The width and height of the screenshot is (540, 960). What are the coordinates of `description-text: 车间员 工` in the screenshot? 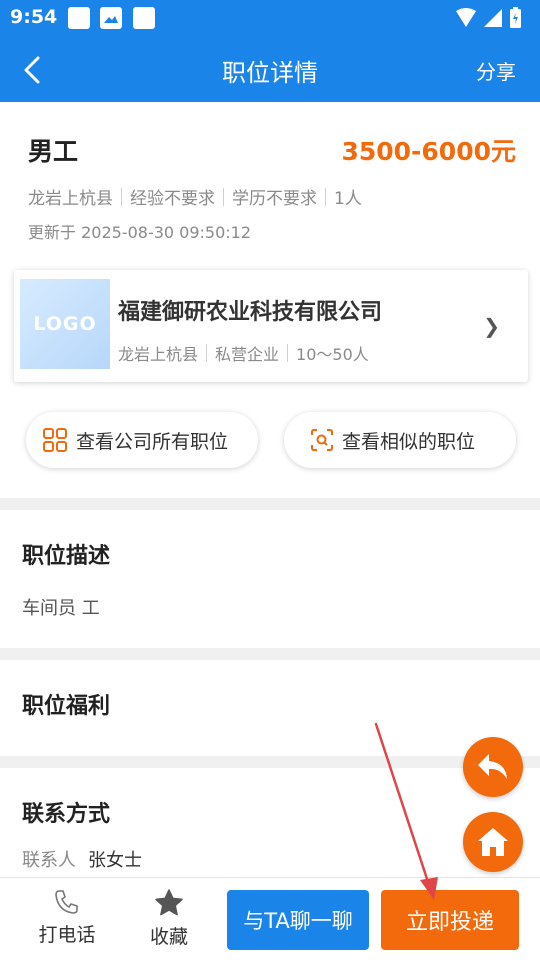 It's located at (61, 608).